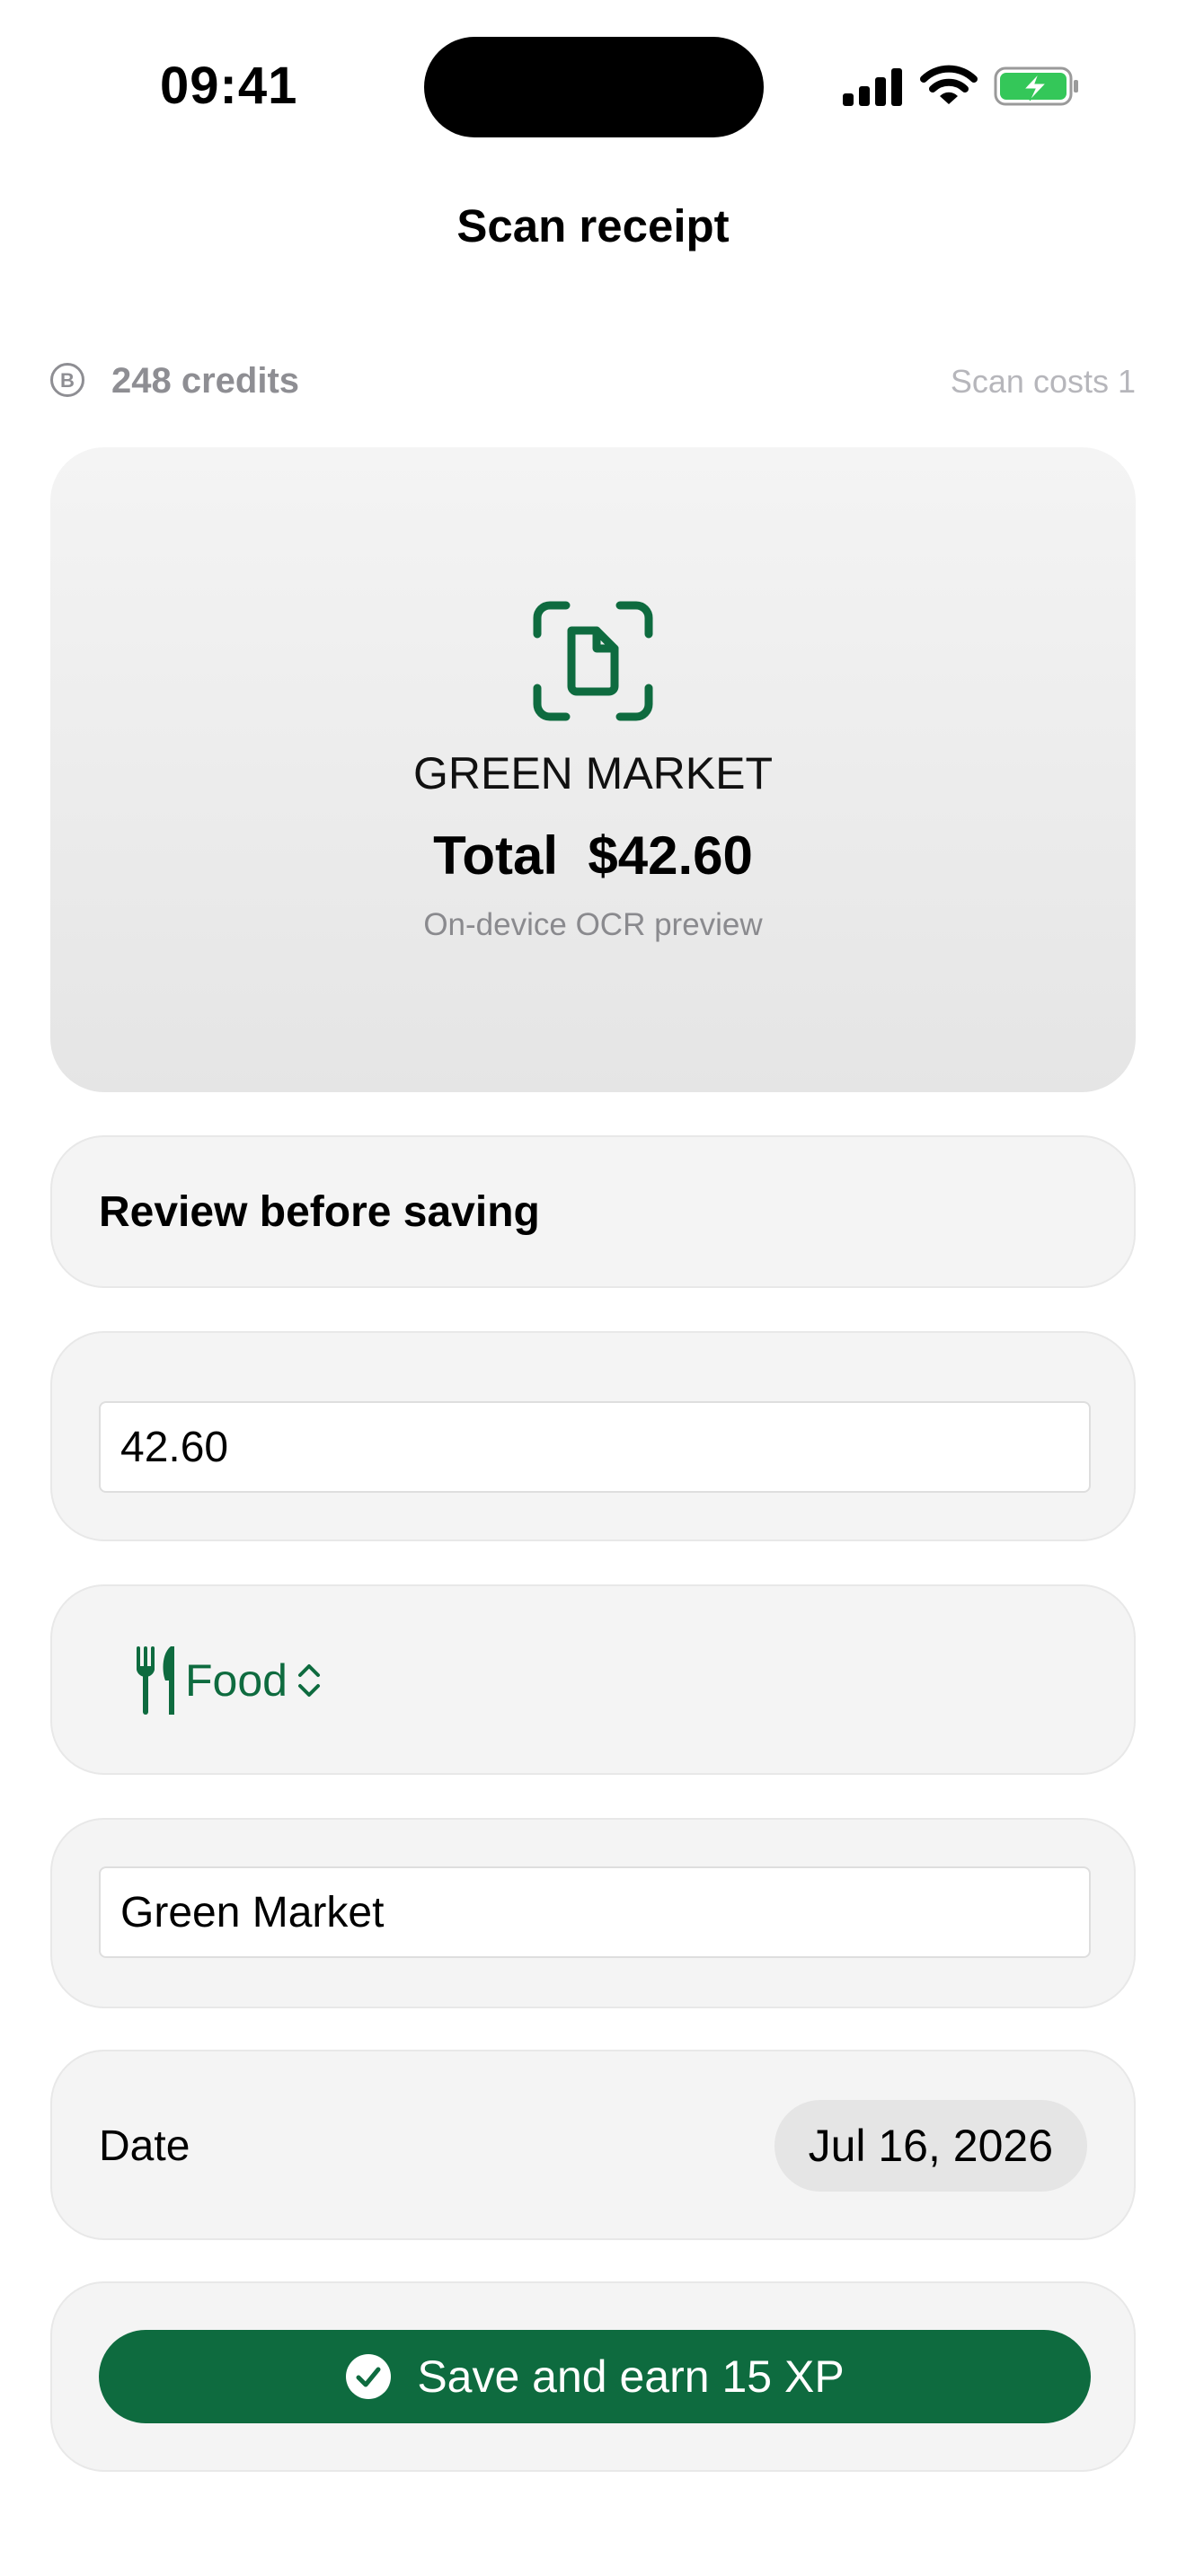 This screenshot has height=2576, width=1186. What do you see at coordinates (155, 1680) in the screenshot?
I see `fork-knife-icon` at bounding box center [155, 1680].